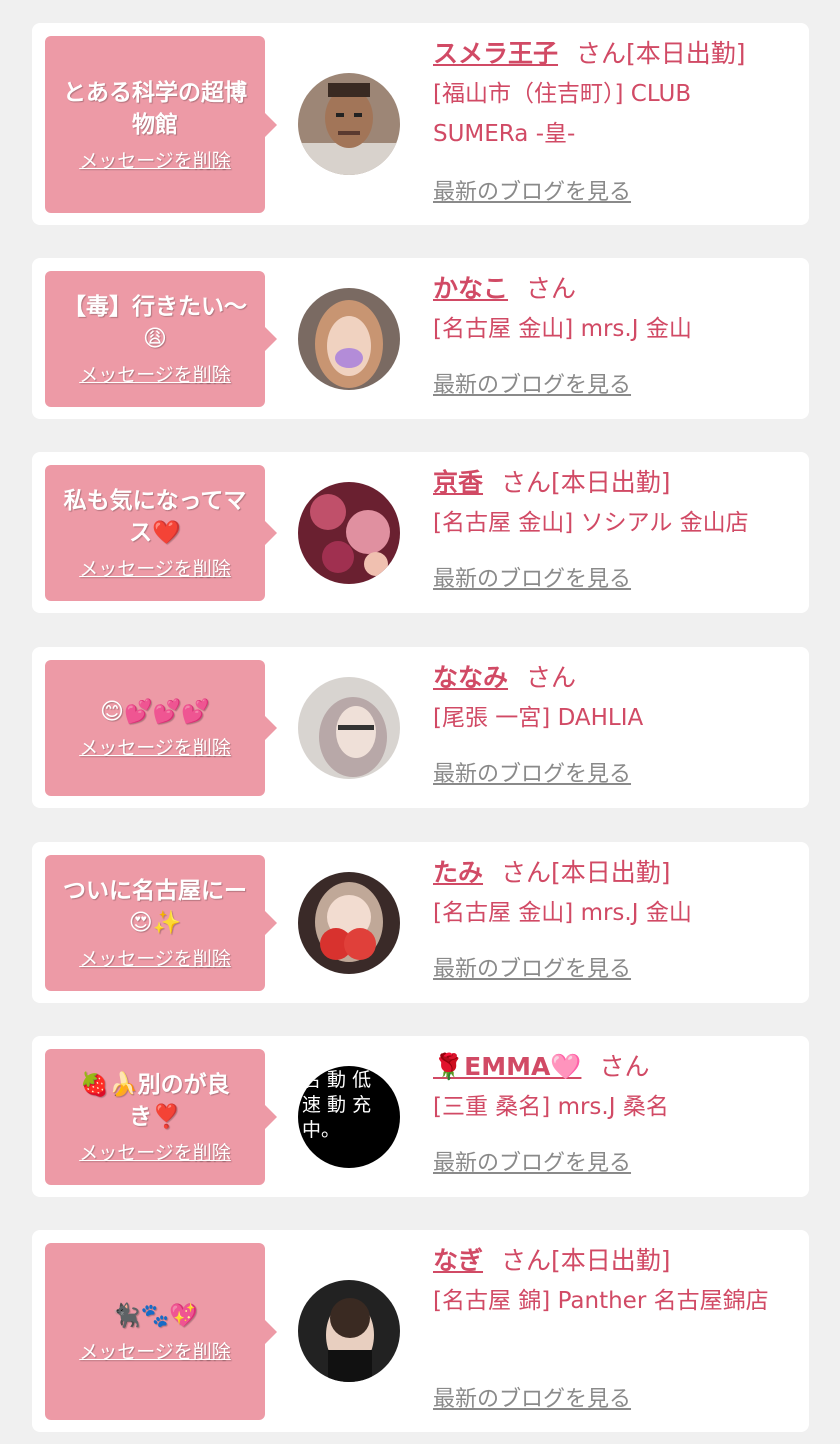 This screenshot has width=840, height=1444. I want to click on message-bubble: 【毒】行きたい〜 😩 メッセージを削除, so click(161, 339).